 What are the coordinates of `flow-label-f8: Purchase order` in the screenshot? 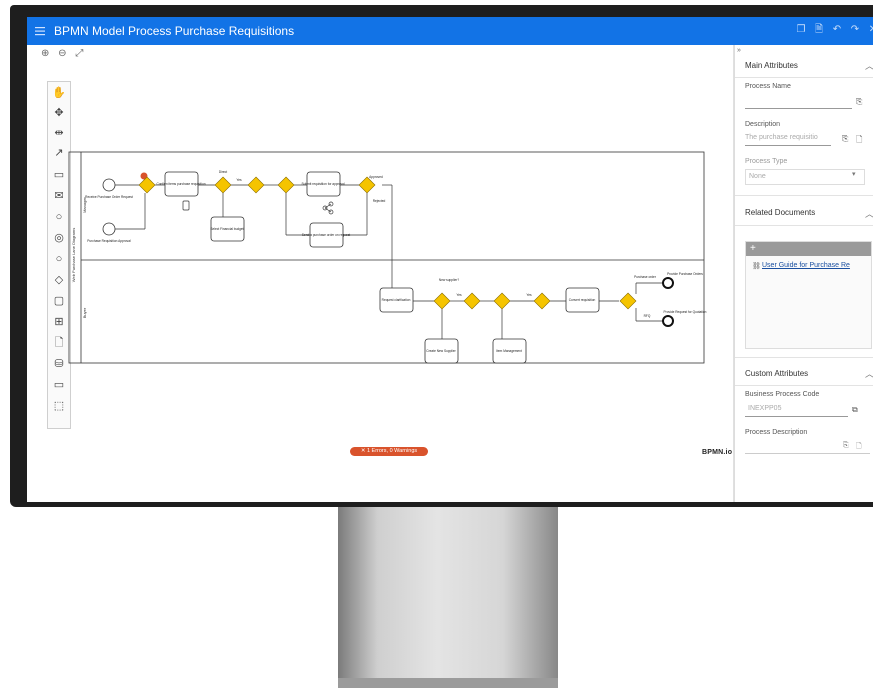 It's located at (645, 277).